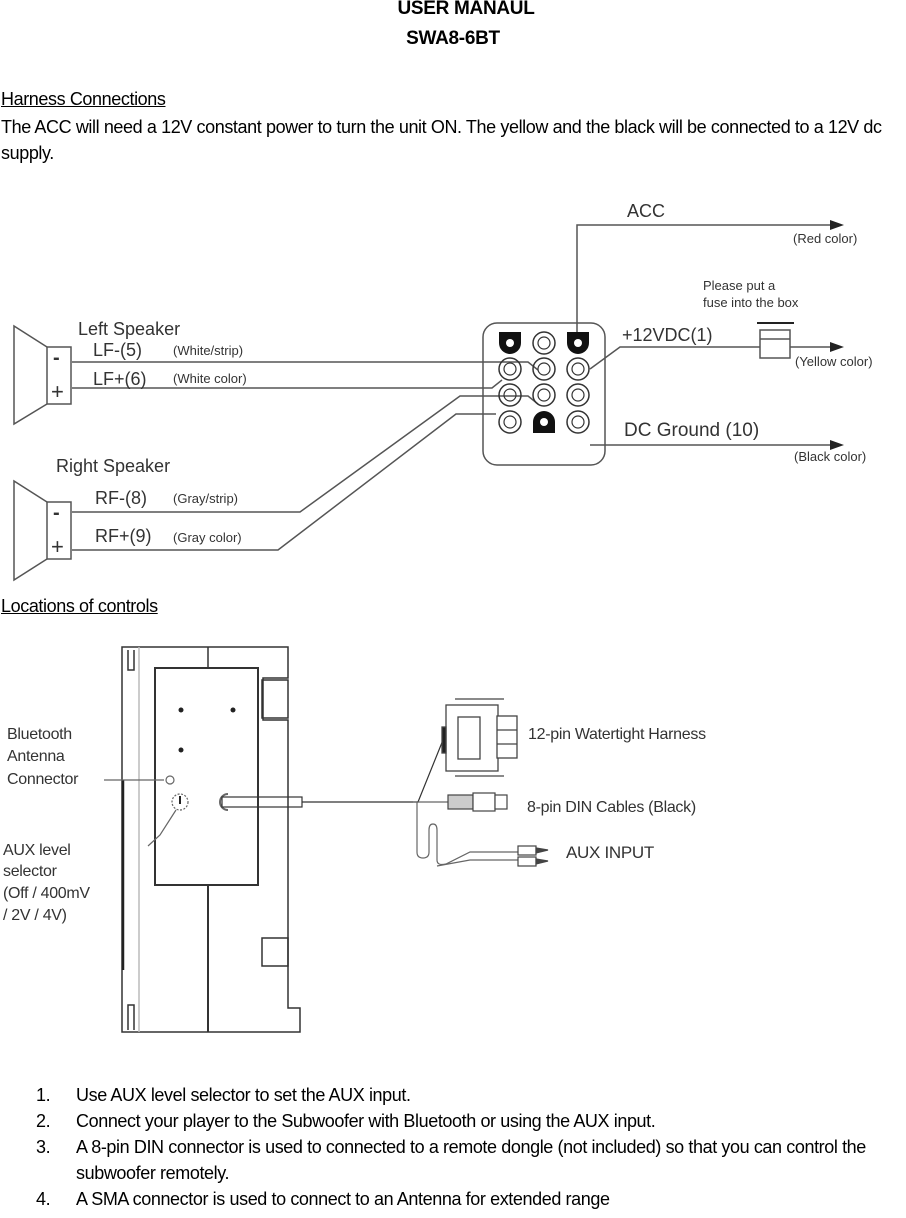 This screenshot has height=1218, width=906. What do you see at coordinates (207, 537) in the screenshot?
I see `rf-pos-color: (Gray color)` at bounding box center [207, 537].